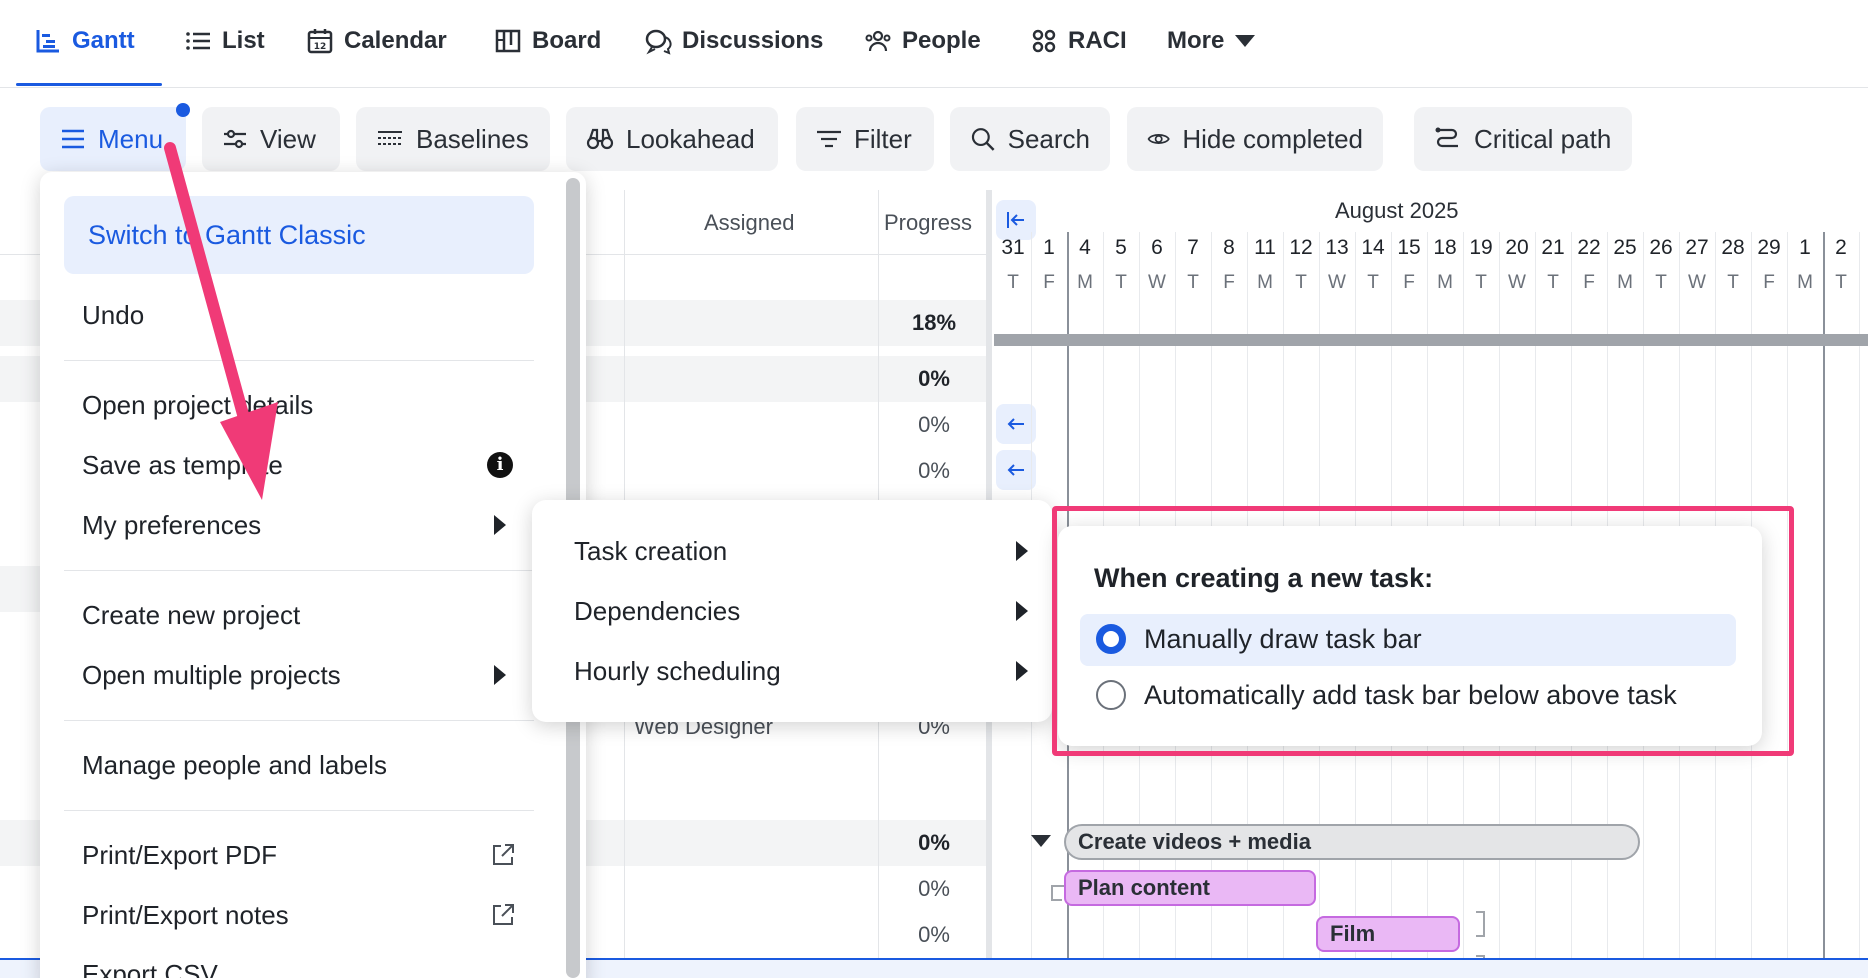 Image resolution: width=1868 pixels, height=978 pixels. Describe the element at coordinates (113, 315) in the screenshot. I see `menu-undo: Undo` at that location.